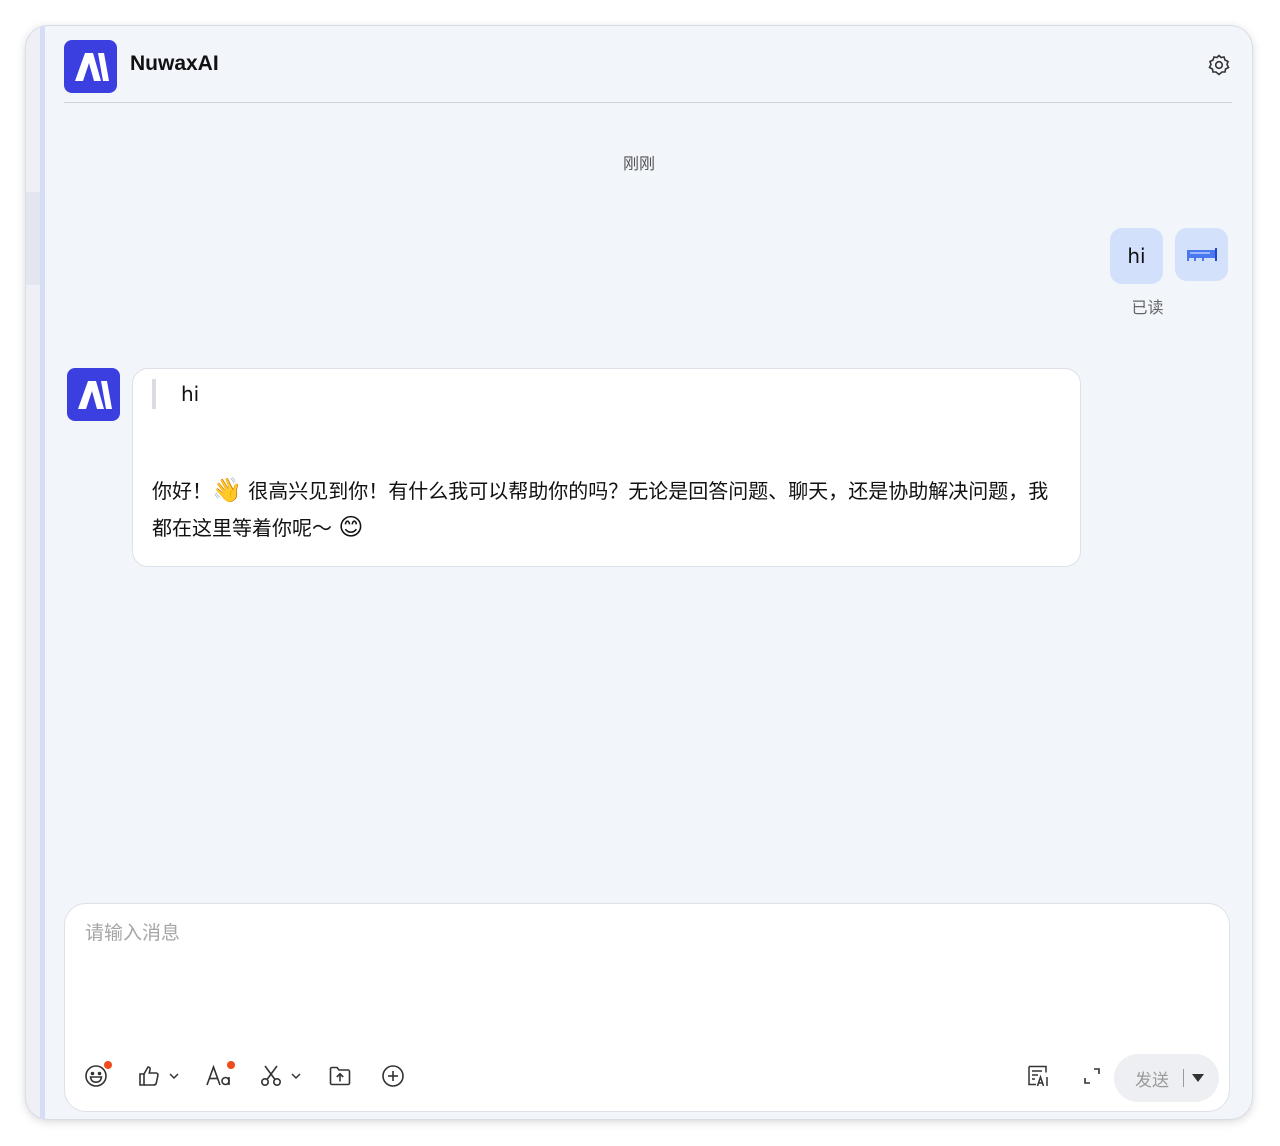 This screenshot has height=1146, width=1280. Describe the element at coordinates (35, 572) in the screenshot. I see `sidebar-edge` at that location.